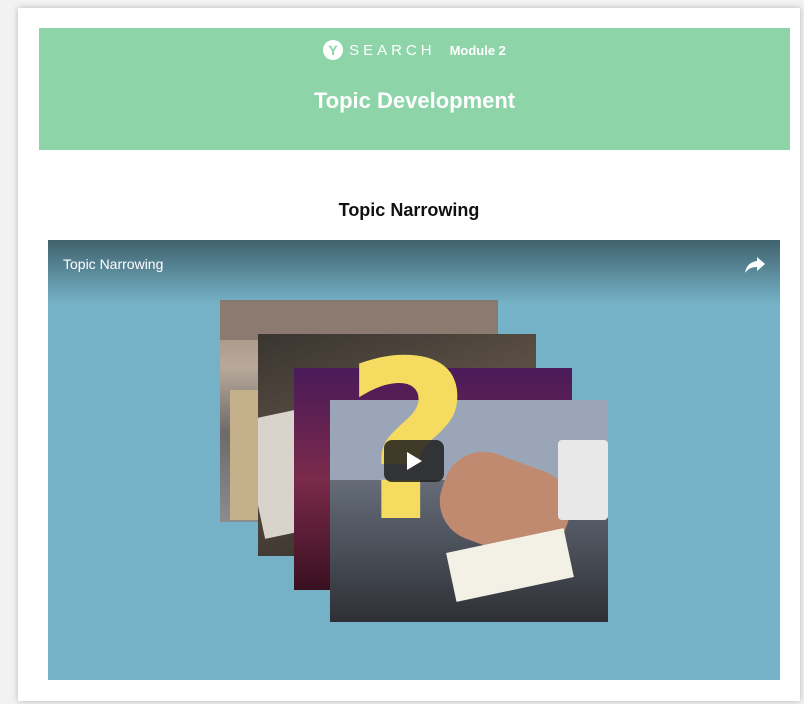 Image resolution: width=804 pixels, height=704 pixels. Describe the element at coordinates (392, 50) in the screenshot. I see `brand-name: SEARCH` at that location.